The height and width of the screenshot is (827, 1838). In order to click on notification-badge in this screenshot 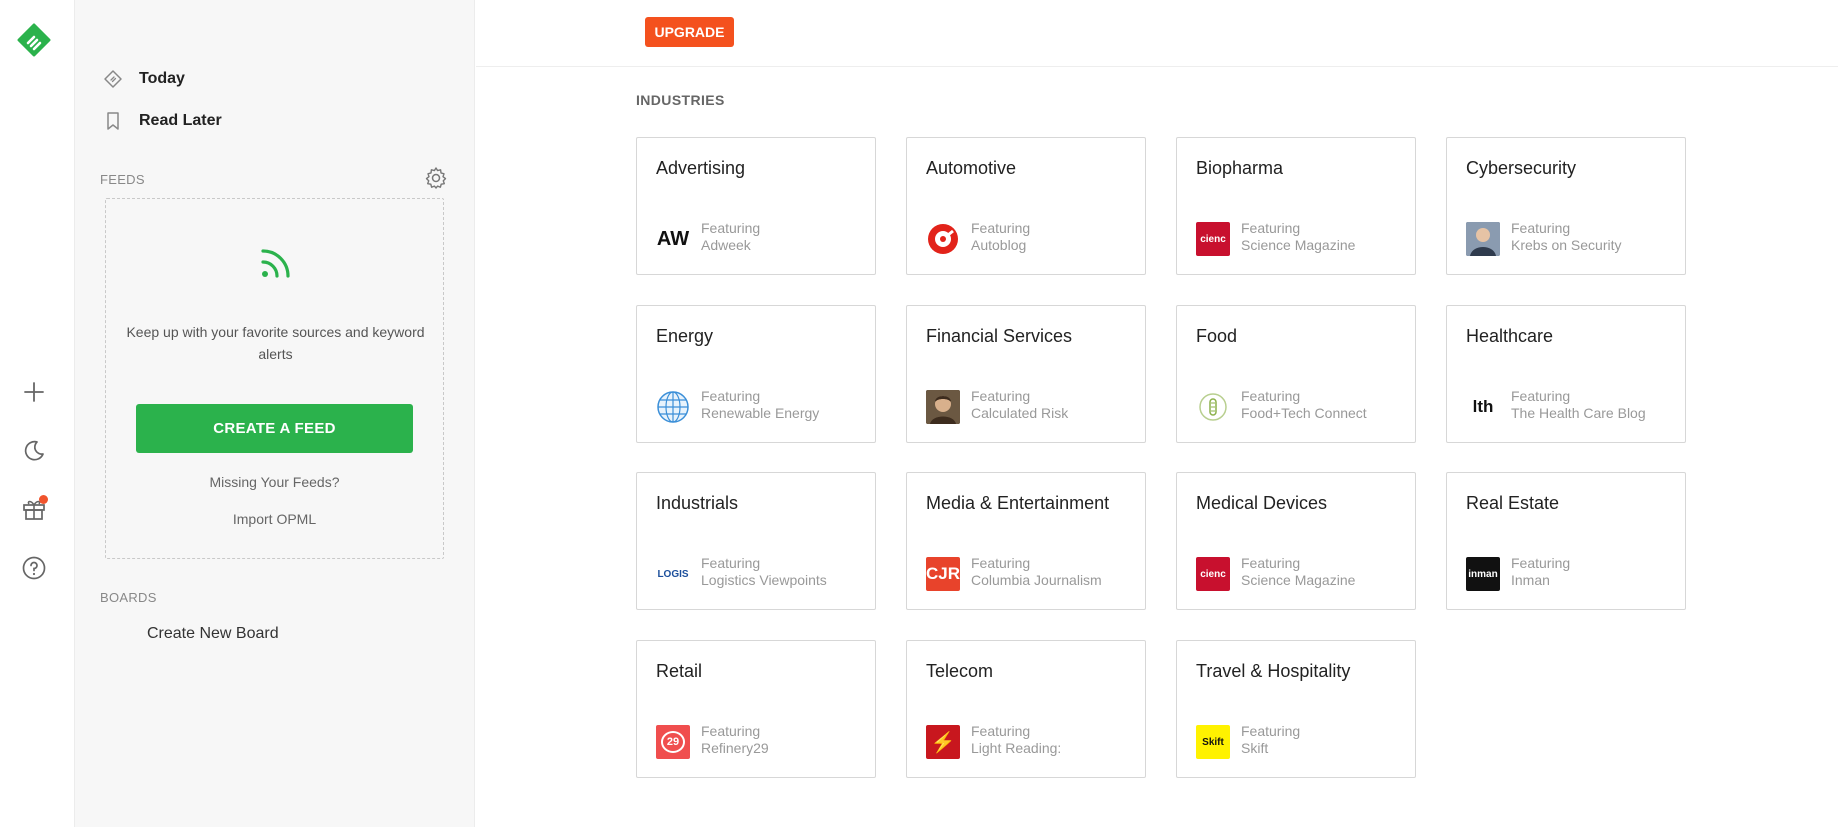, I will do `click(43, 499)`.